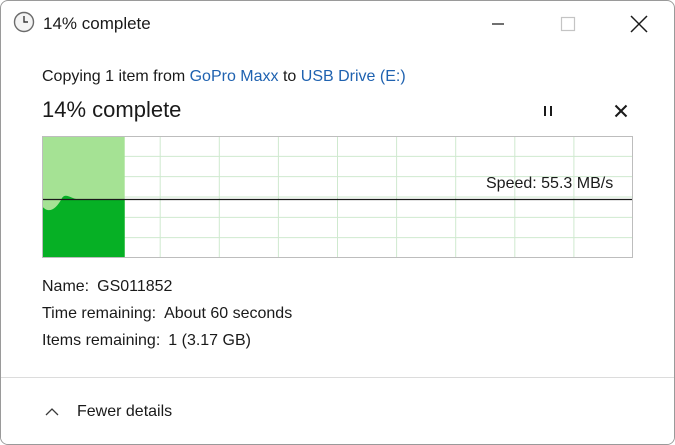 The width and height of the screenshot is (675, 445). I want to click on clock-icon, so click(24, 22).